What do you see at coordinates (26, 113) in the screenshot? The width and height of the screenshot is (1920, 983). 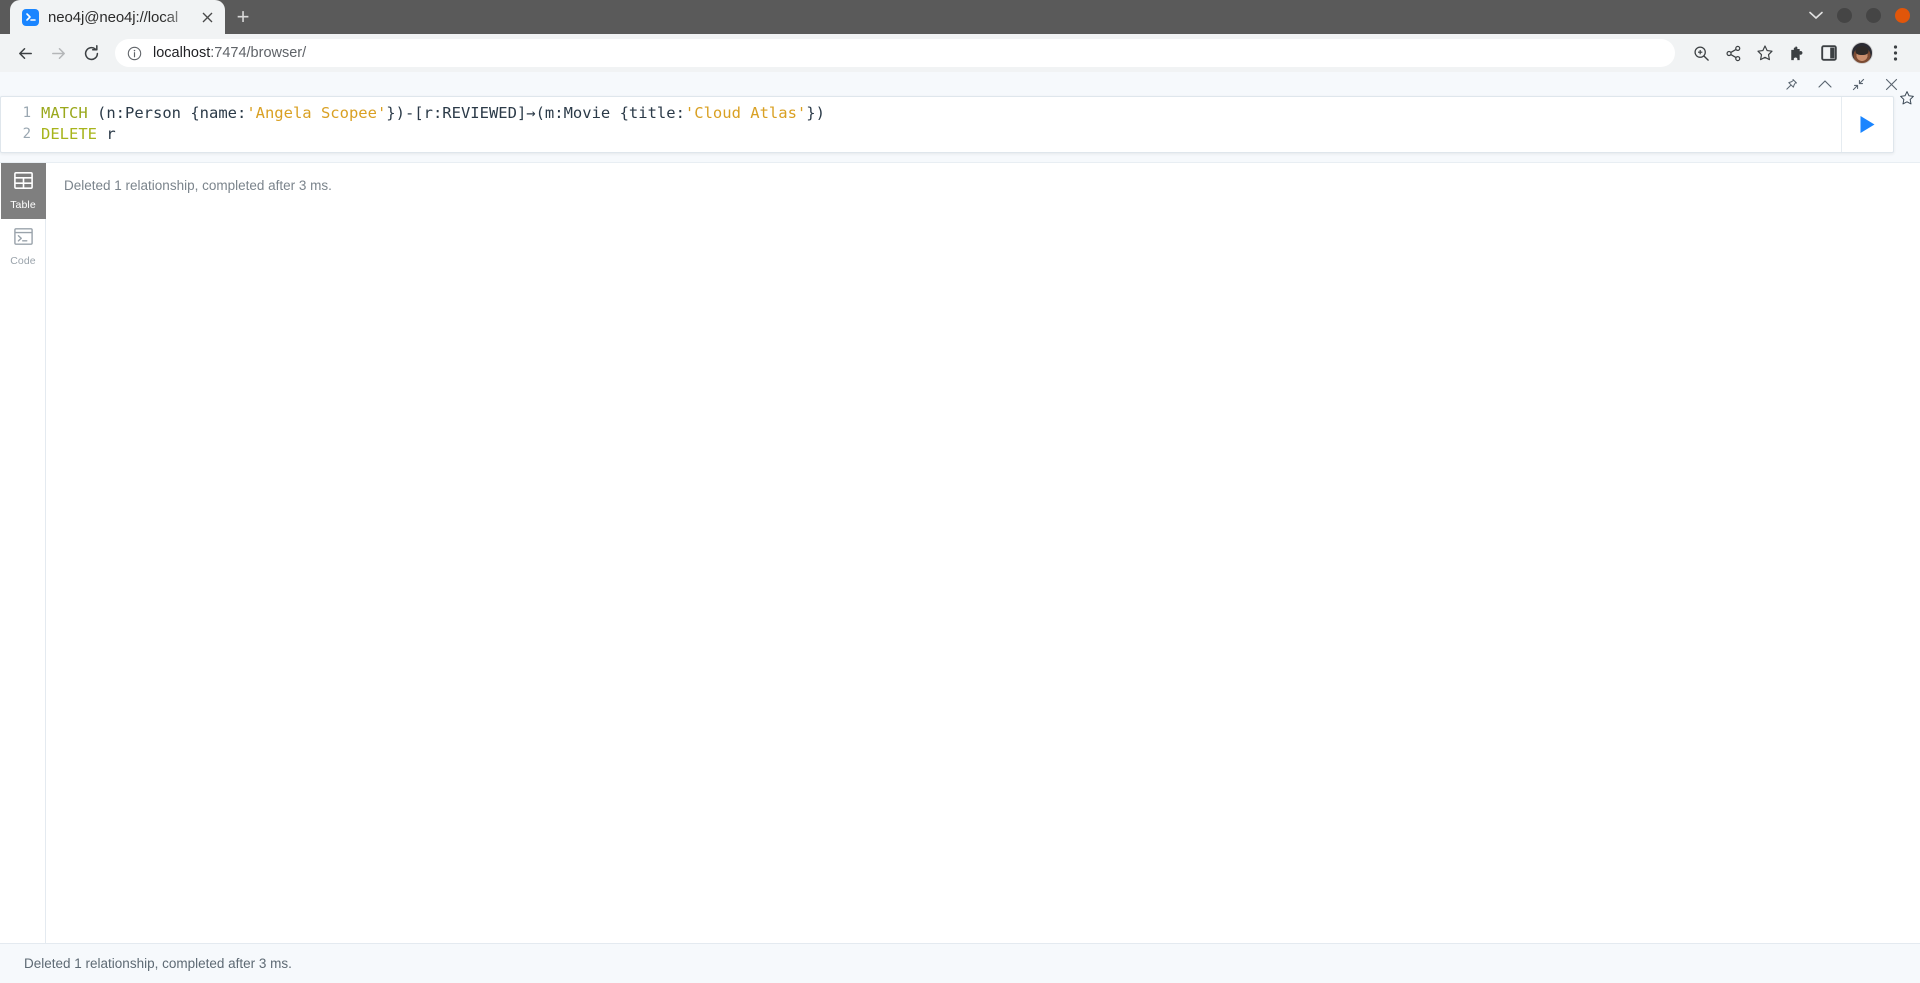 I see `line-number: 1` at bounding box center [26, 113].